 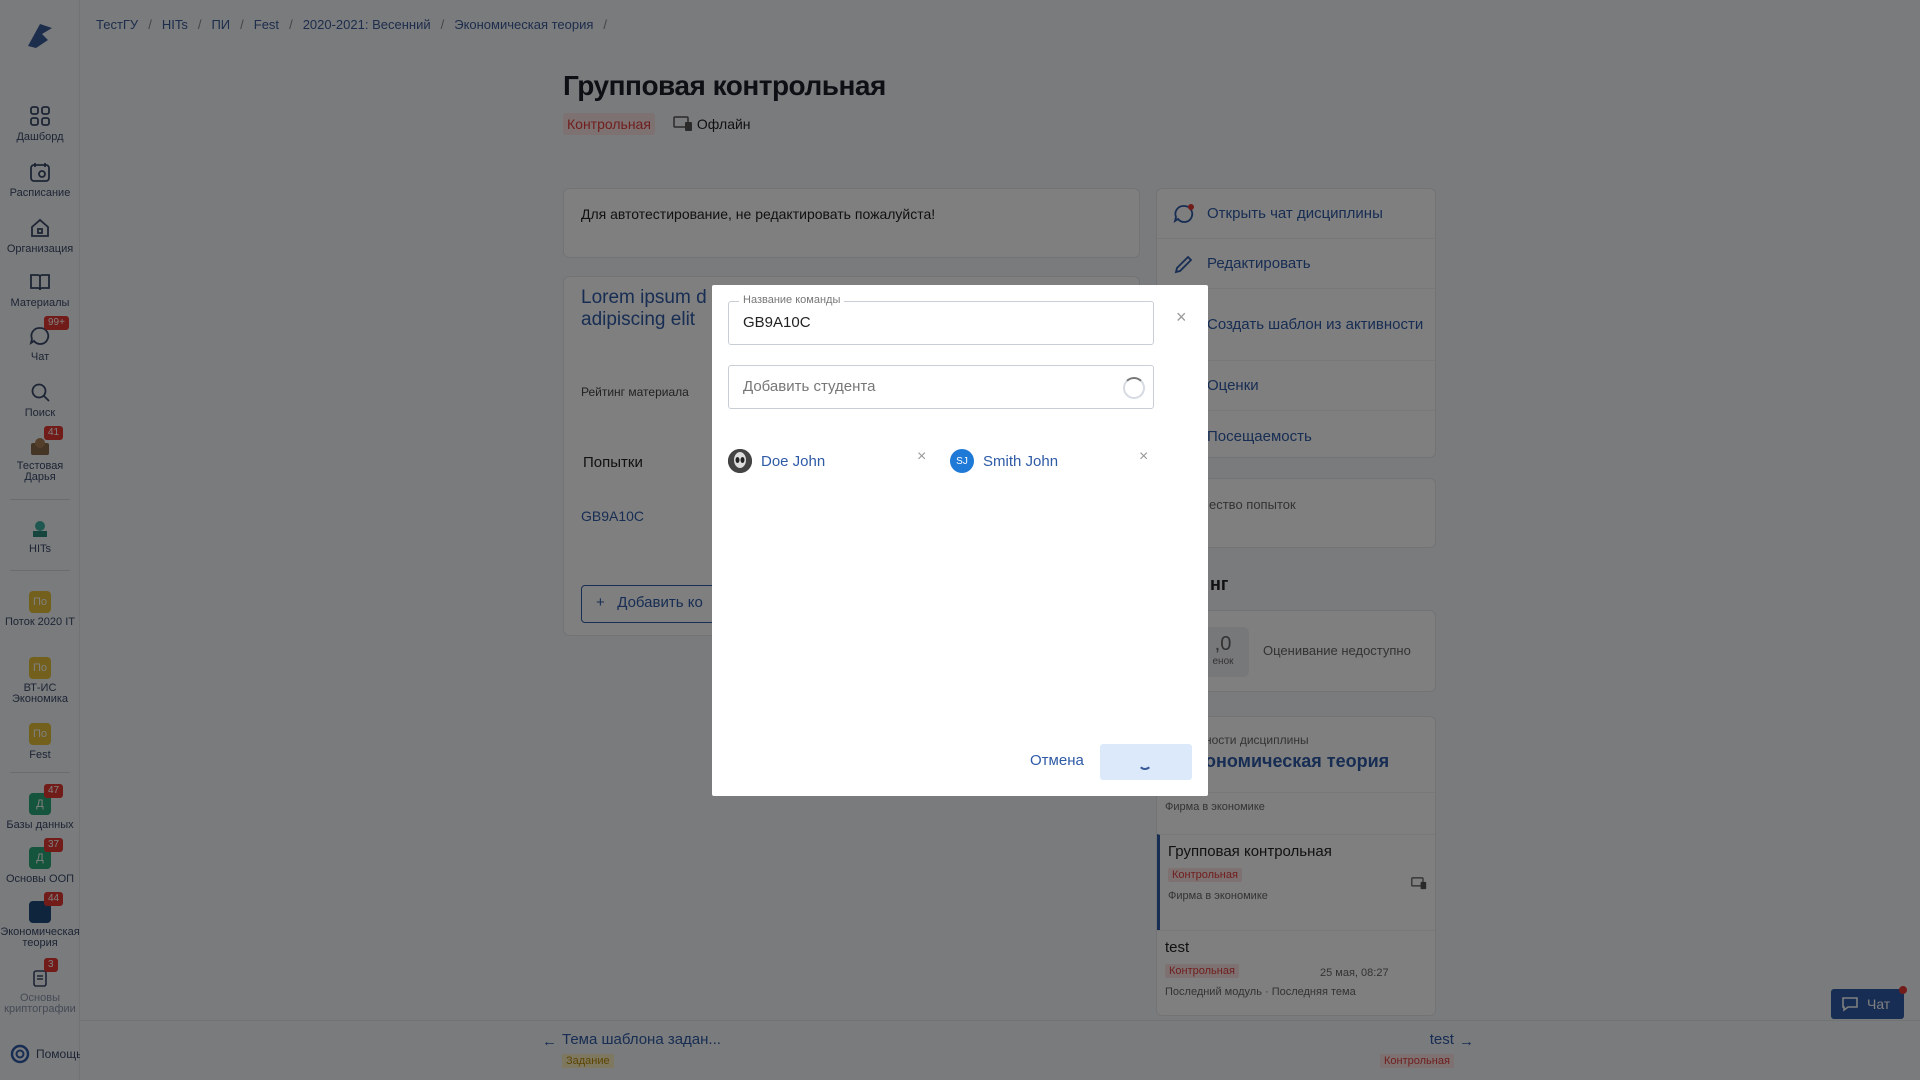 What do you see at coordinates (740, 461) in the screenshot?
I see `student-avatar` at bounding box center [740, 461].